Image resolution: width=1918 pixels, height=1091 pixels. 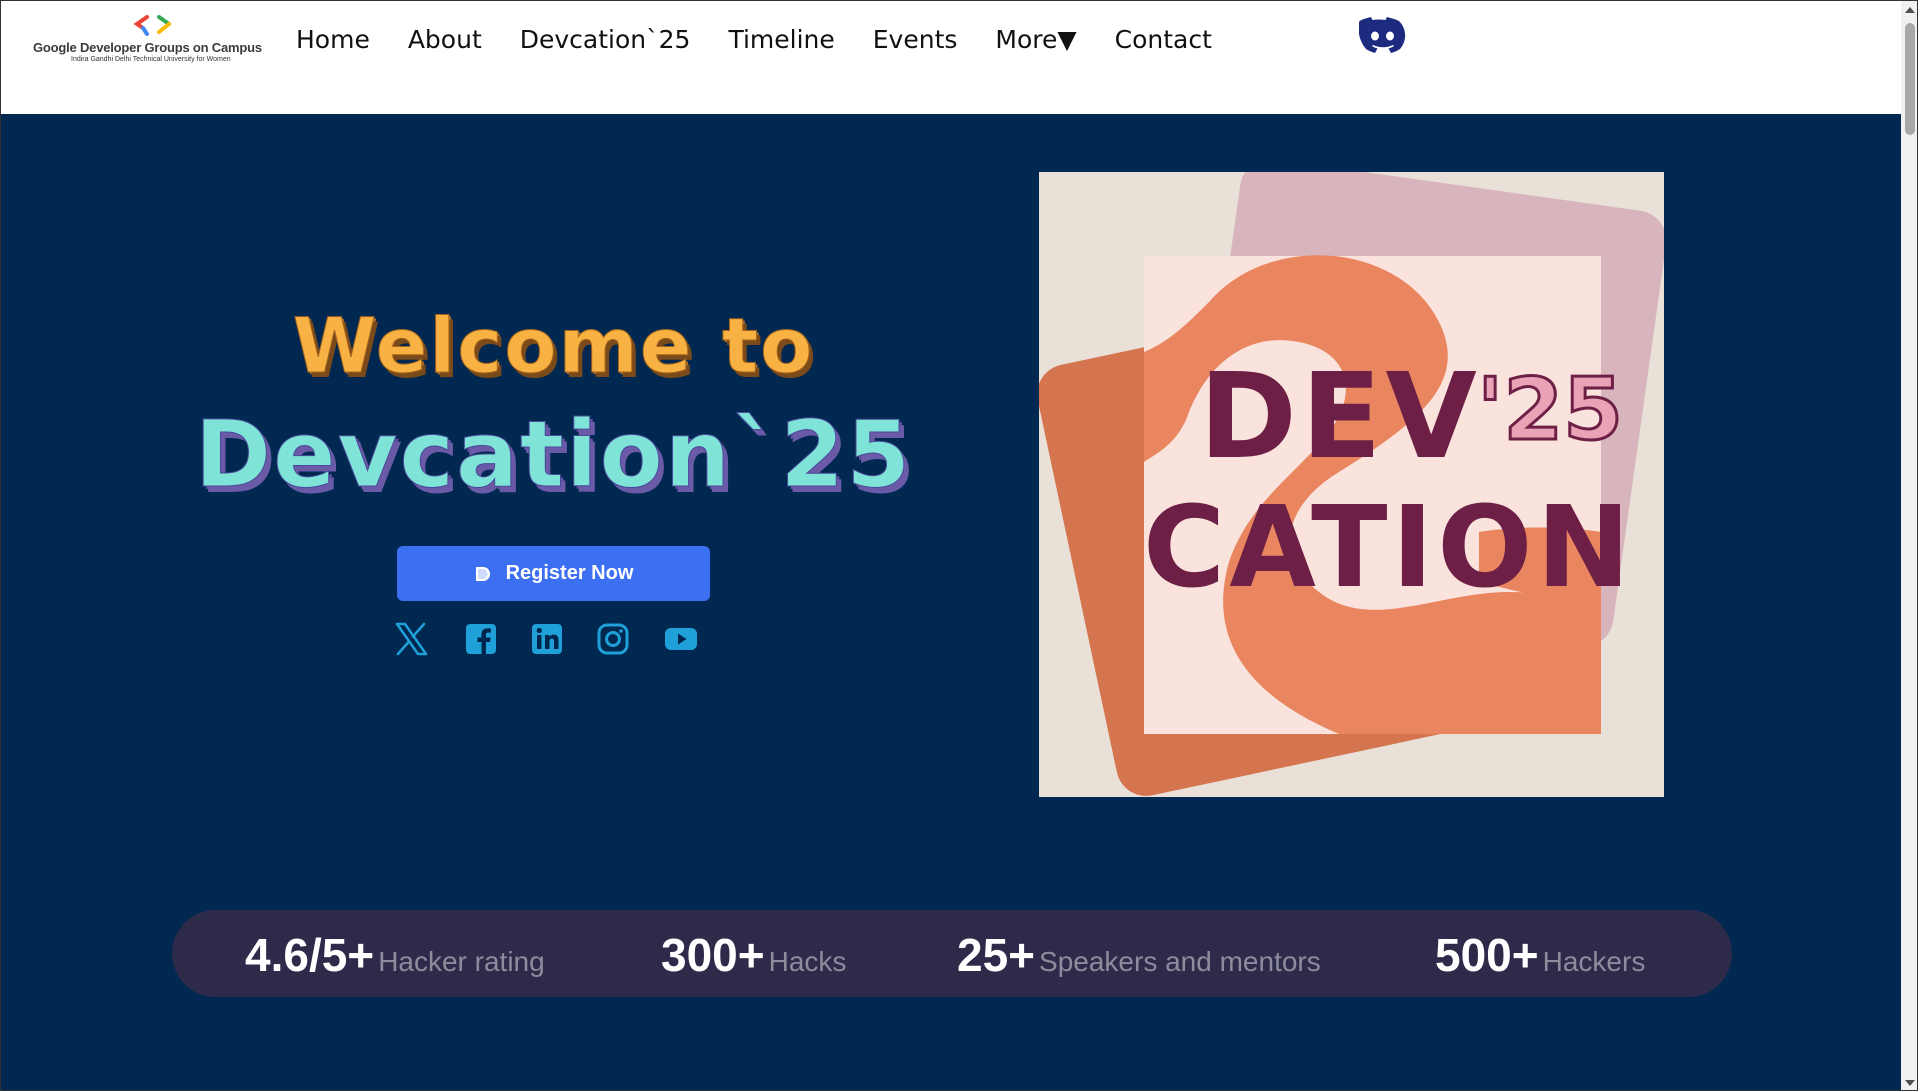 I want to click on nav-timeline: Timeline, so click(x=781, y=40).